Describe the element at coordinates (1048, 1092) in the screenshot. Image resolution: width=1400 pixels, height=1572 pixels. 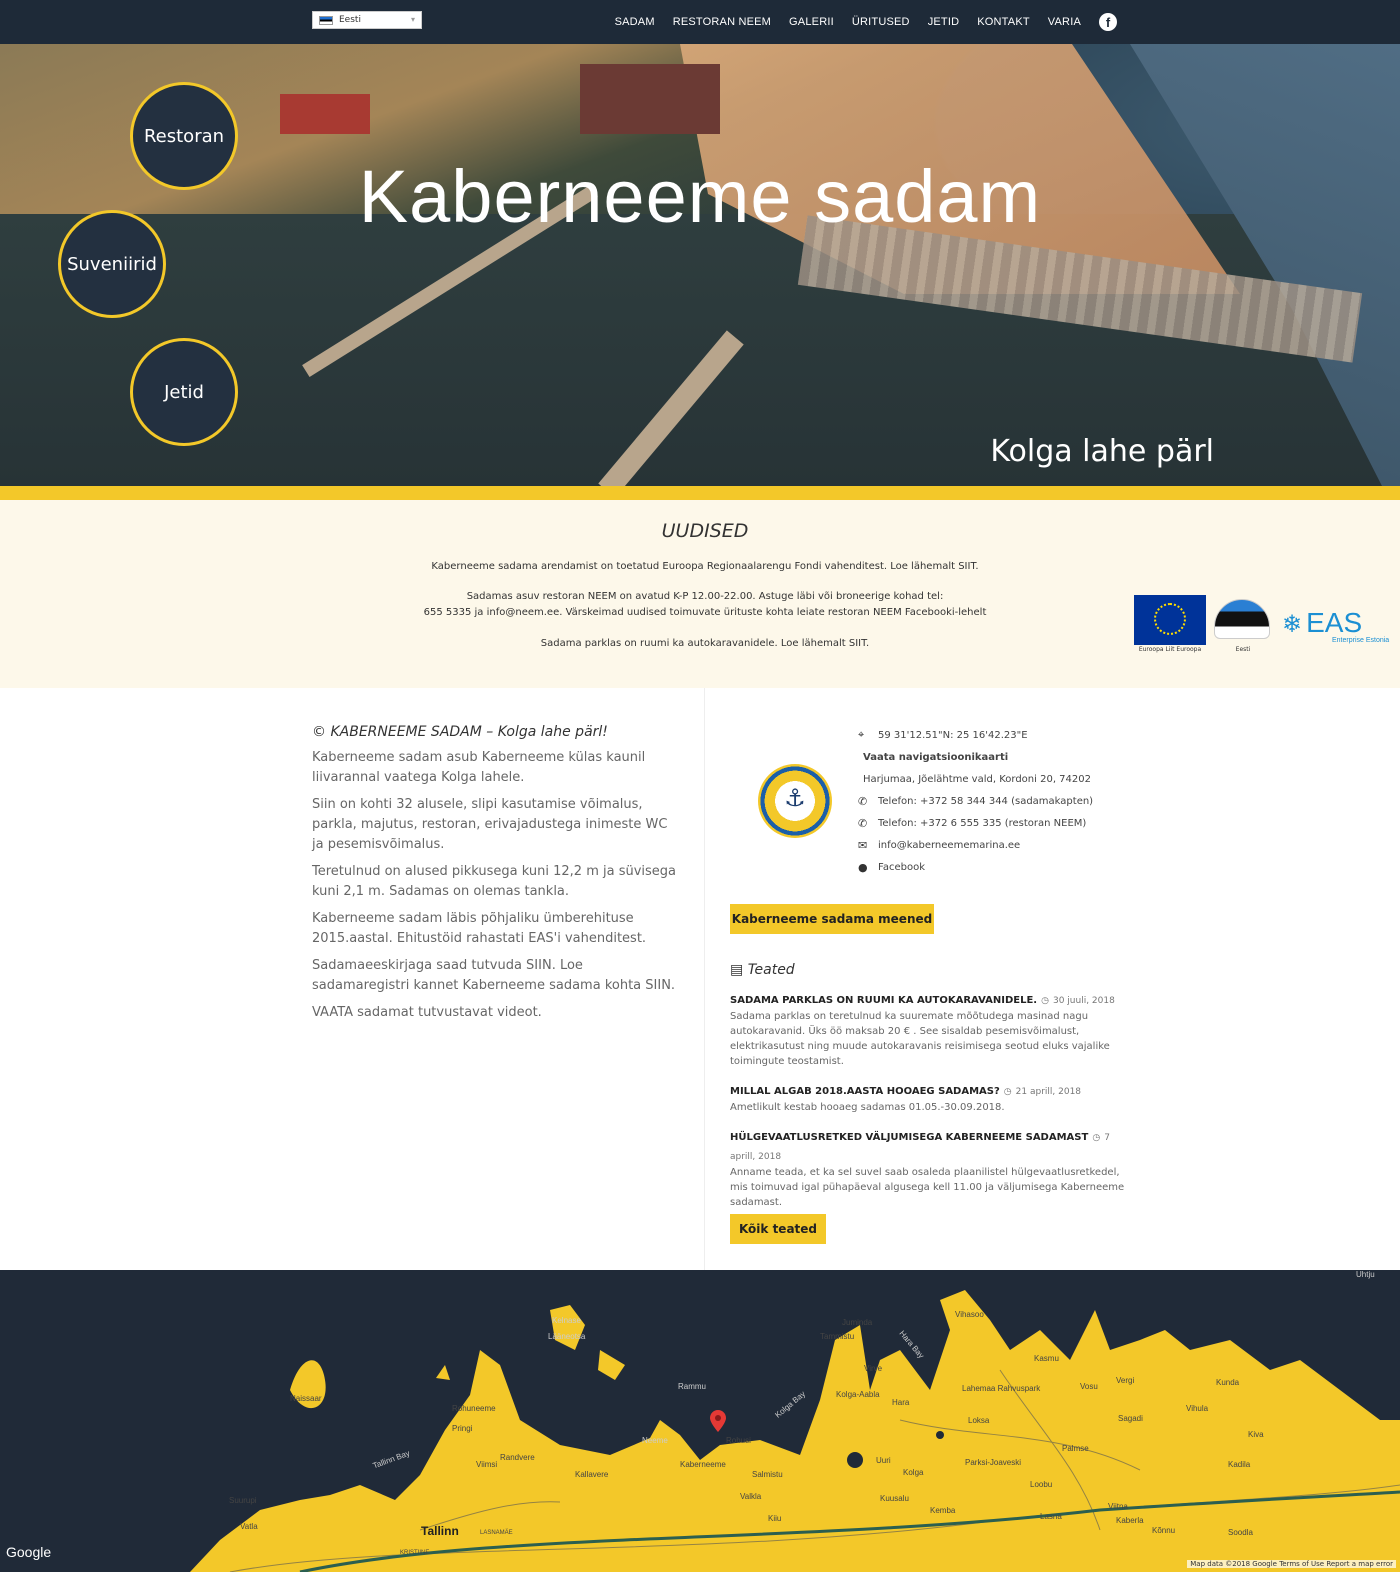
I see `notice-date: 21 aprill, 2018` at that location.